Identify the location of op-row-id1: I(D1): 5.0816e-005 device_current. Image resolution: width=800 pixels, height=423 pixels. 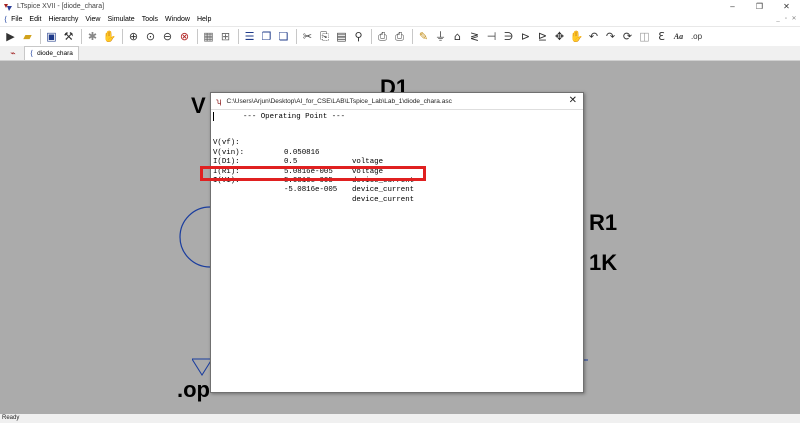
(313, 167).